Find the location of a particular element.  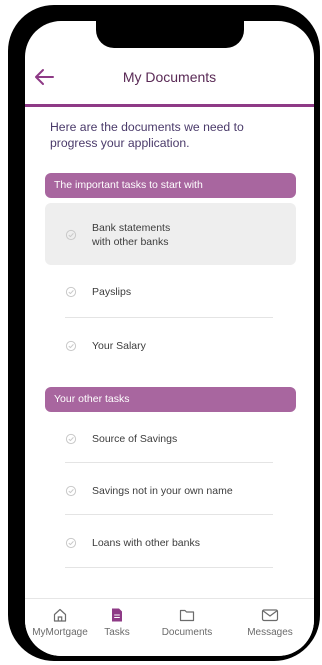

task-source-of-savings: Source of Savings is located at coordinates (170, 439).